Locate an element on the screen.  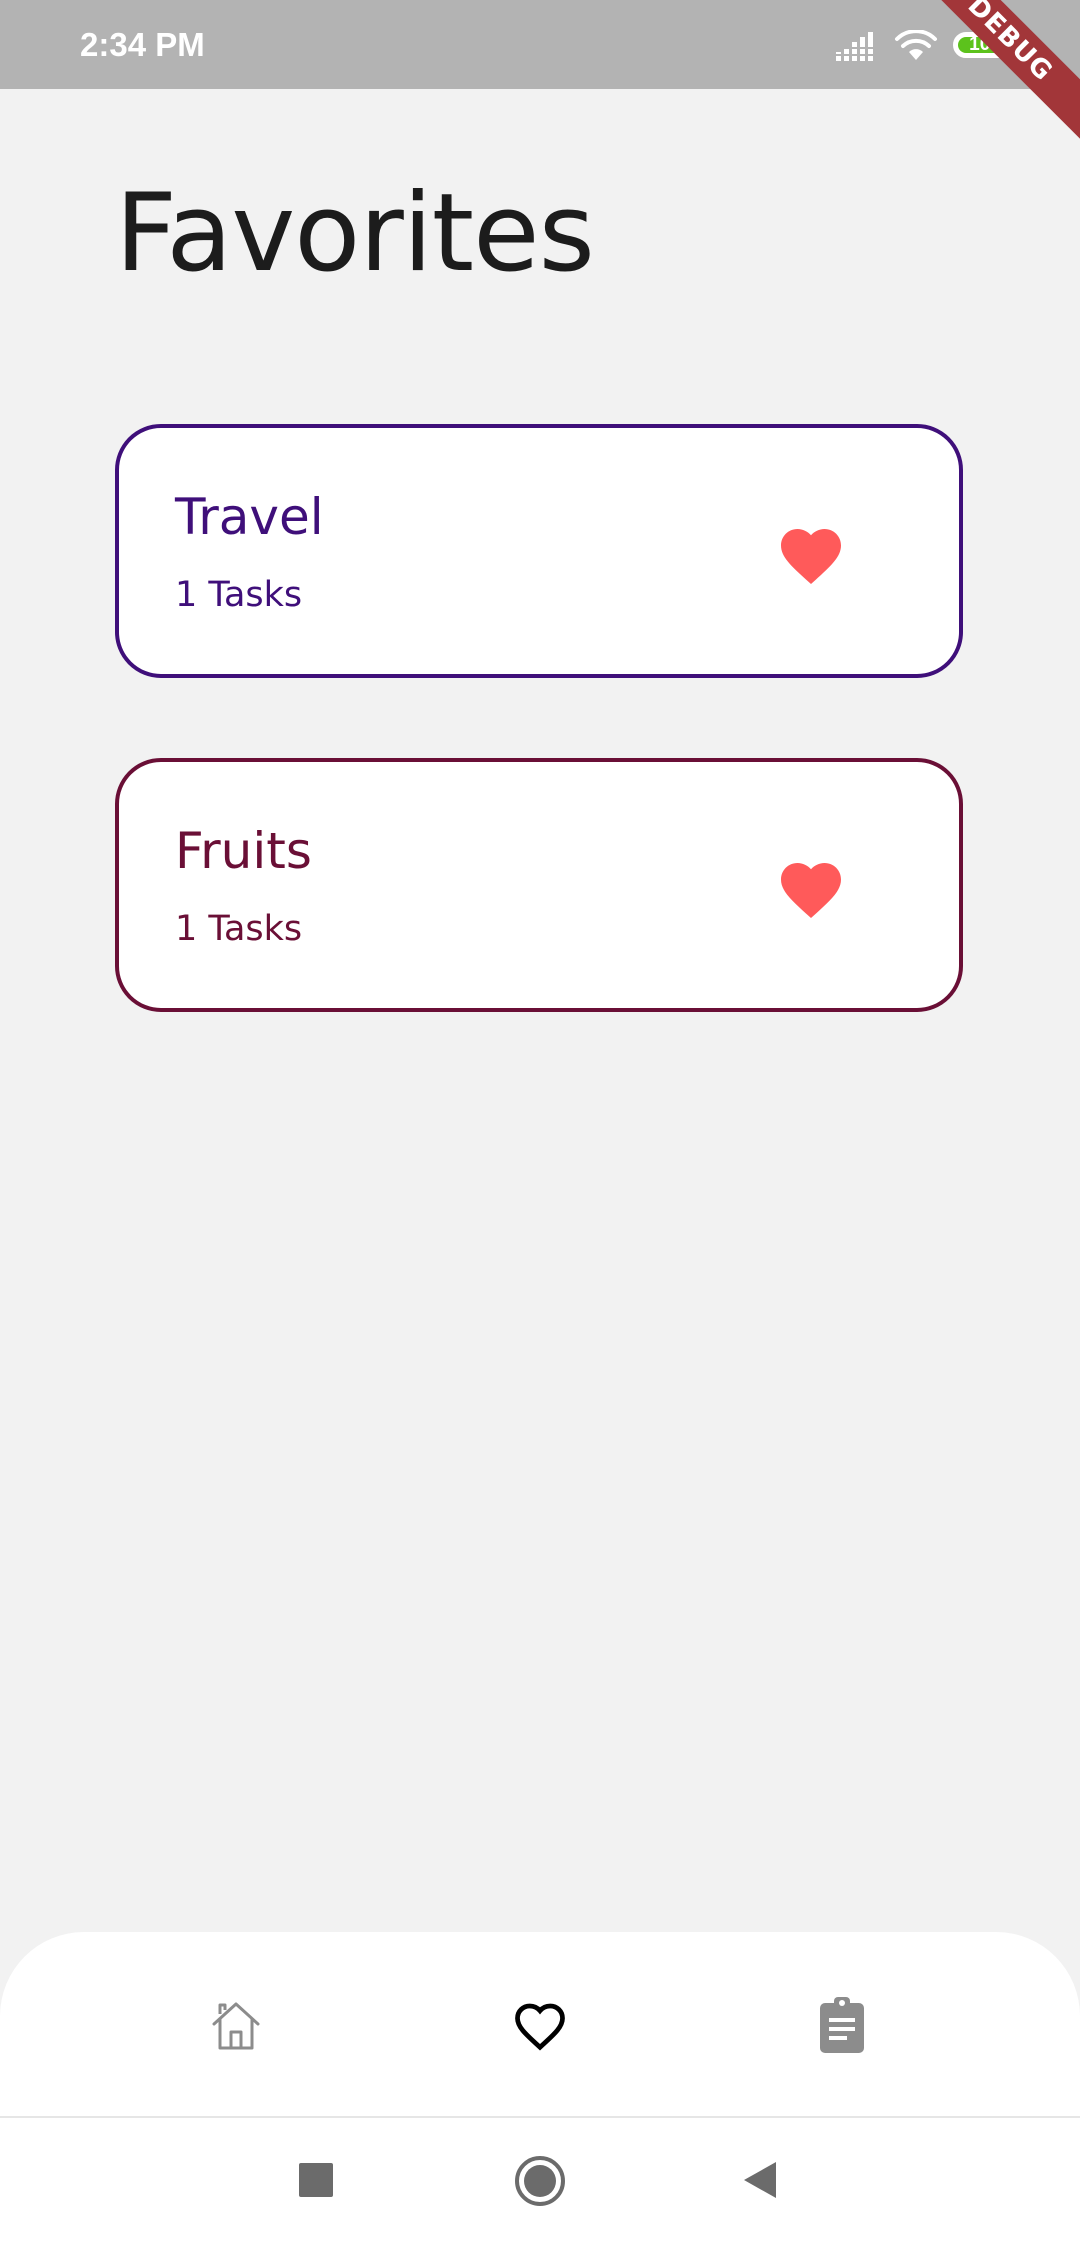
clipboard-icon is located at coordinates (842, 2024).